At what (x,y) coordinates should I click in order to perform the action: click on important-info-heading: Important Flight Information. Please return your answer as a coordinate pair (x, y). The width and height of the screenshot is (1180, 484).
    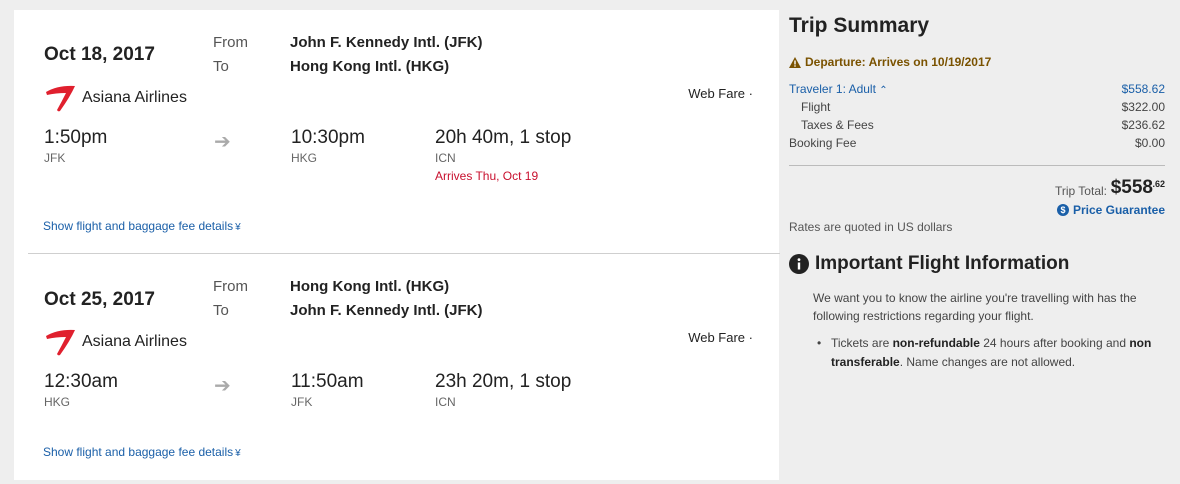
    Looking at the image, I should click on (929, 264).